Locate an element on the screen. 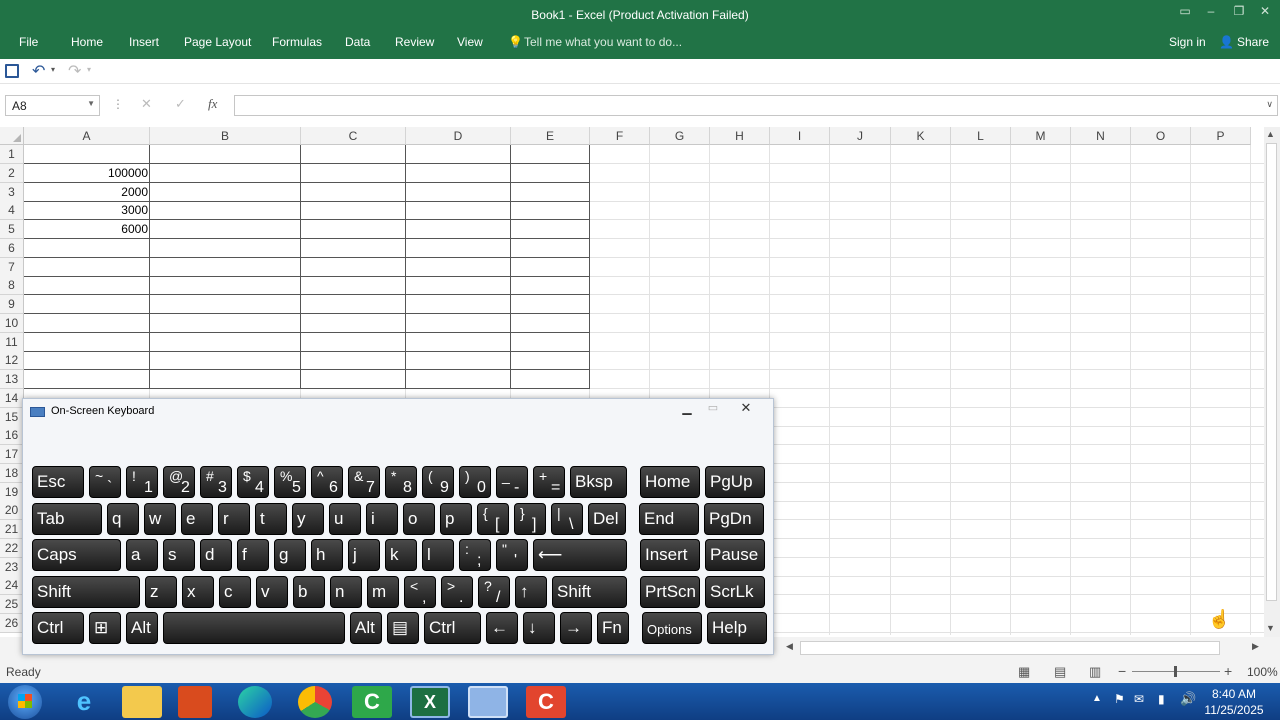 The height and width of the screenshot is (720, 1280). column-header-a: A is located at coordinates (87, 136).